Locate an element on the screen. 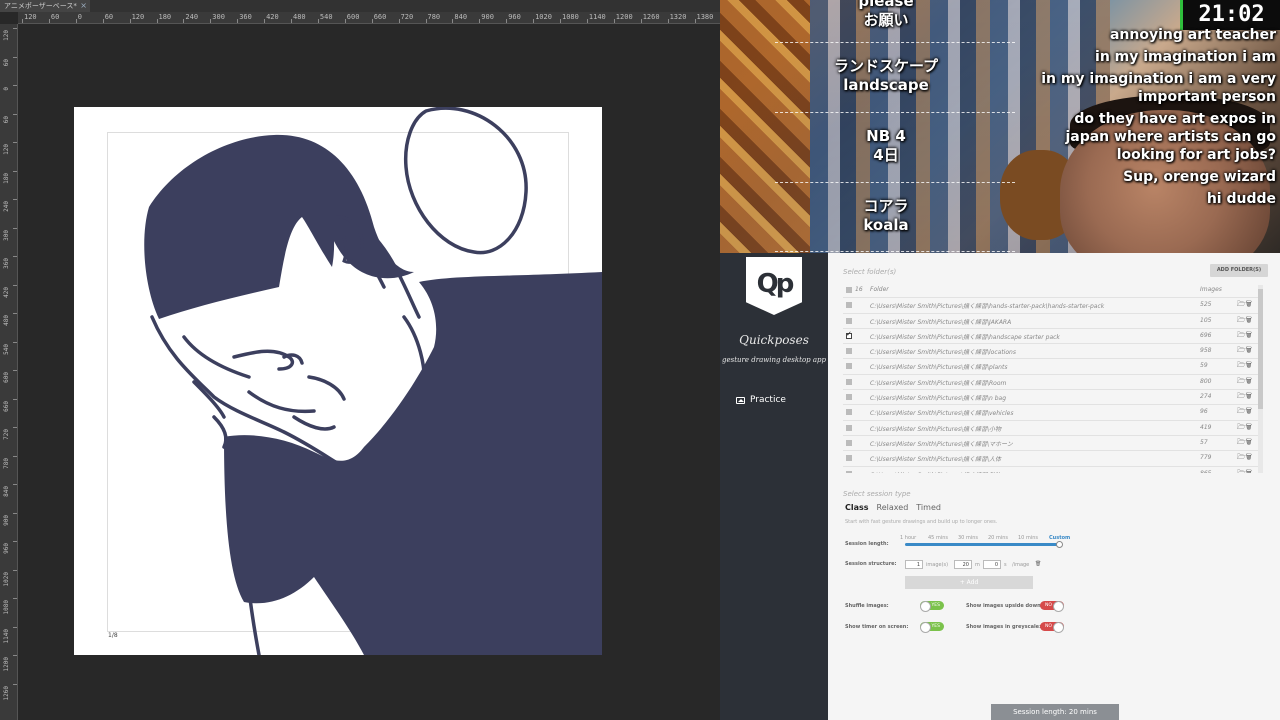 The image size is (1280, 720). document-tab: アニメポーザーベース* × is located at coordinates (45, 6).